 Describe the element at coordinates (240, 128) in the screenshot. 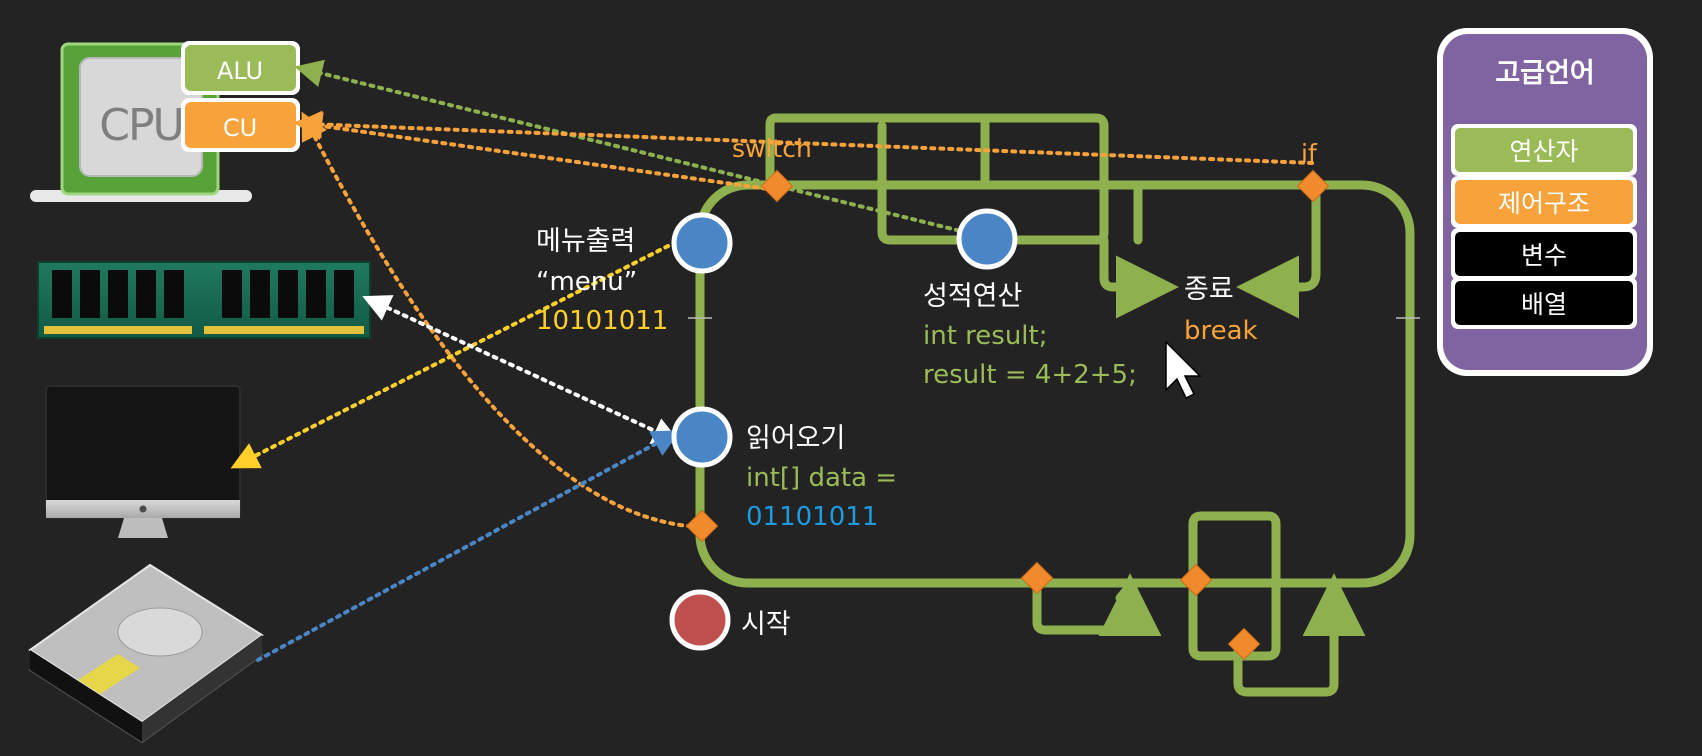

I see `cu-label: CU` at that location.